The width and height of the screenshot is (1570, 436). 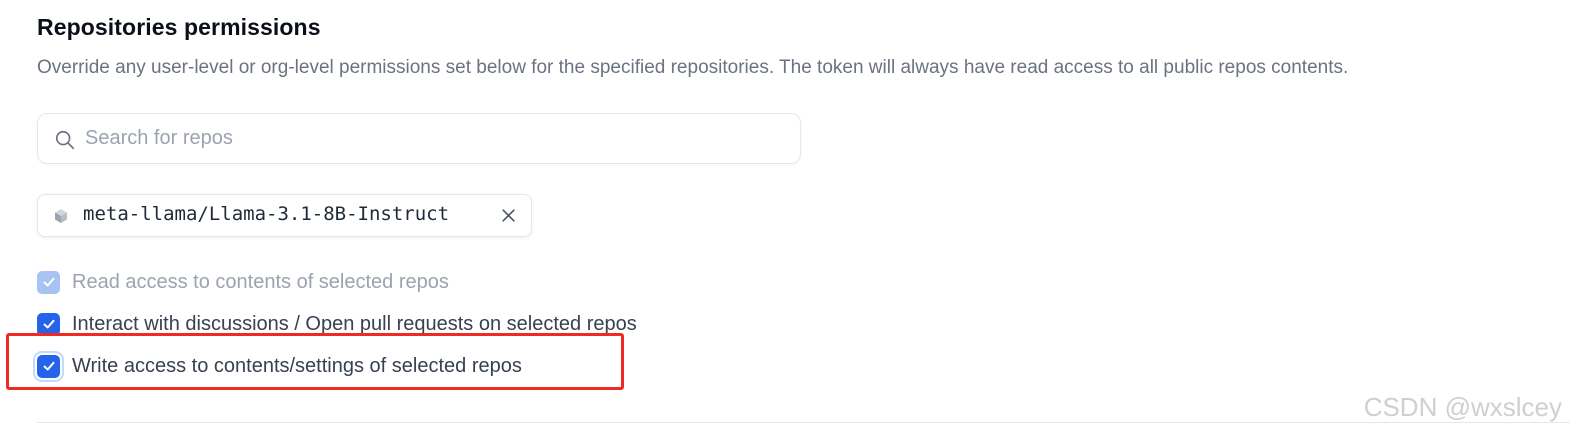 I want to click on section-title: Repositories permissions, so click(x=179, y=27).